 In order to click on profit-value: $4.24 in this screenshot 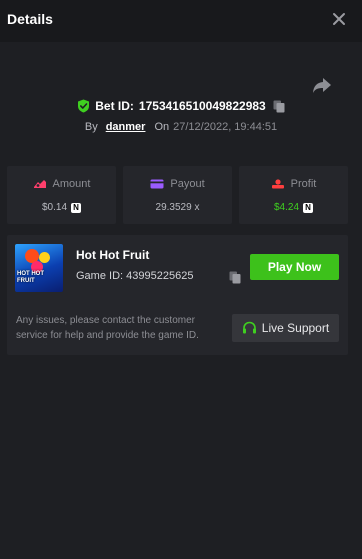, I will do `click(286, 207)`.